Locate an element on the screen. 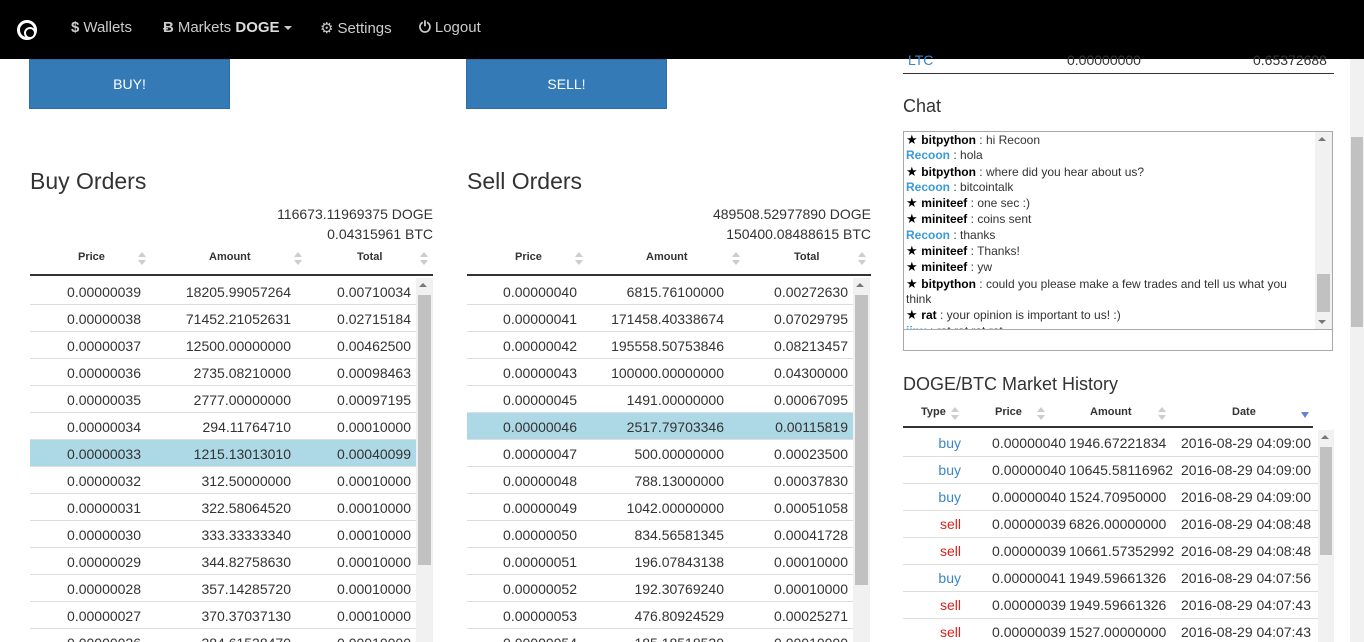 This screenshot has height=642, width=1364. buy-orders-scrollbar is located at coordinates (424, 460).